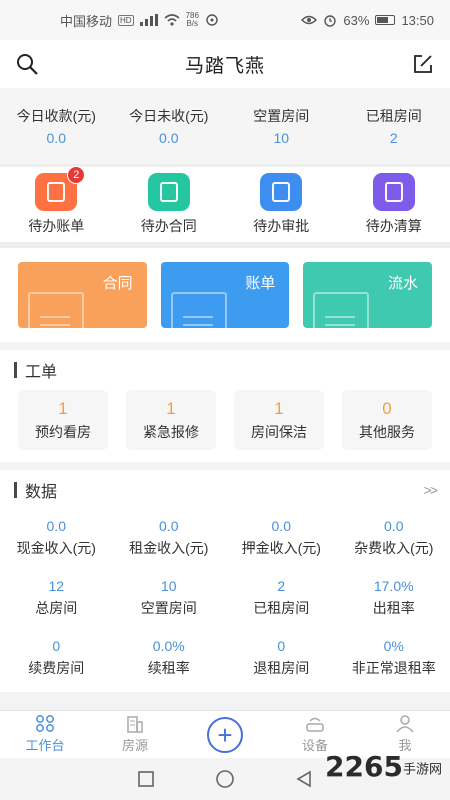 The image size is (450, 800). Describe the element at coordinates (393, 226) in the screenshot. I see `todo-label: 待办清算` at that location.